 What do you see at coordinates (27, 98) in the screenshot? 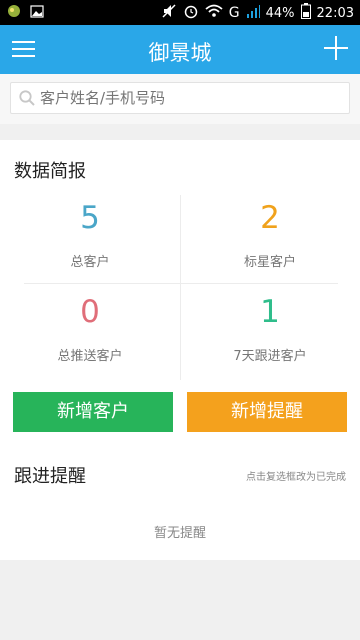
I see `search-icon` at bounding box center [27, 98].